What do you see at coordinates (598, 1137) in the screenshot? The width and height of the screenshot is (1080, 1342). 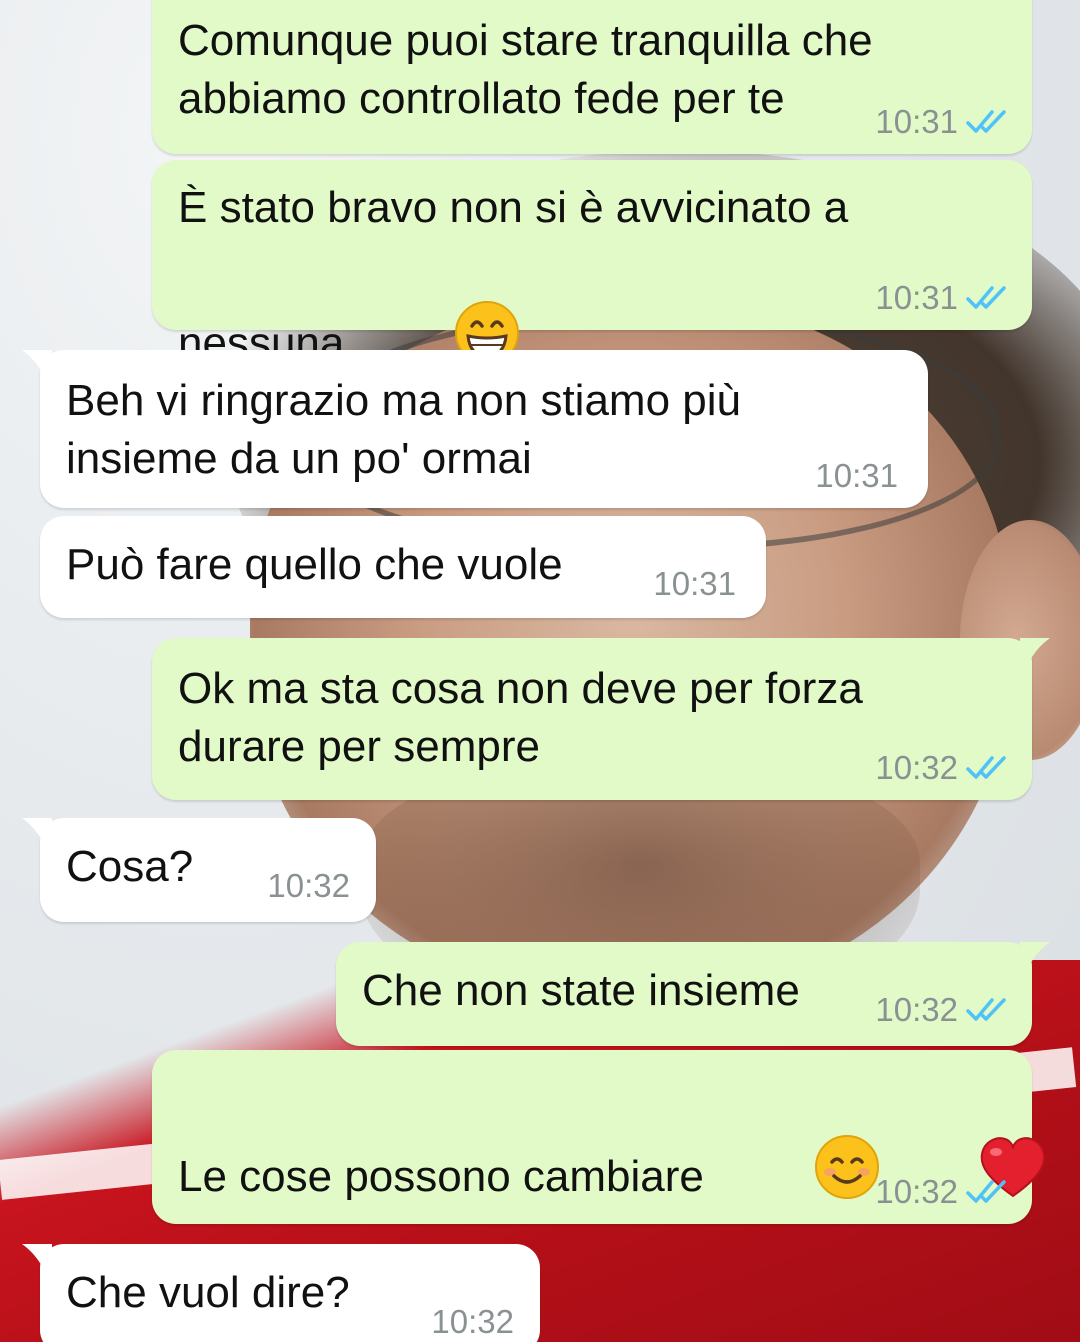 I see `outgoing-message-bubble: Le cose possono cambiare 10:32` at bounding box center [598, 1137].